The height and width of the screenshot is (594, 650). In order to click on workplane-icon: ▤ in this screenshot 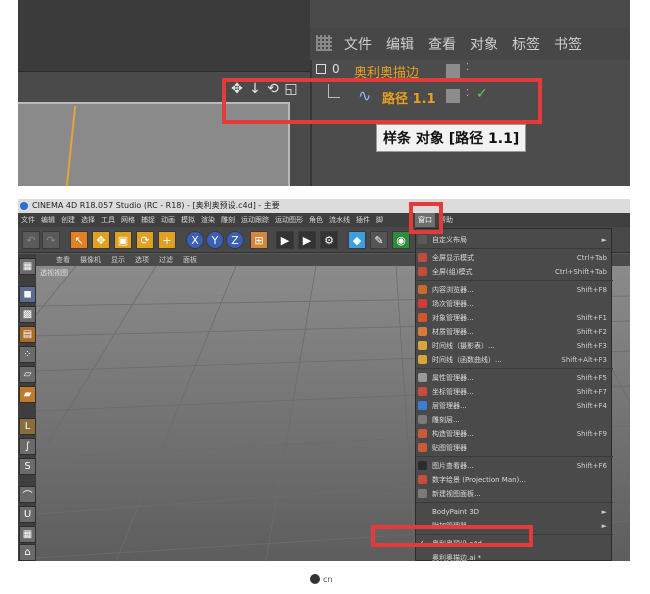, I will do `click(27, 334)`.